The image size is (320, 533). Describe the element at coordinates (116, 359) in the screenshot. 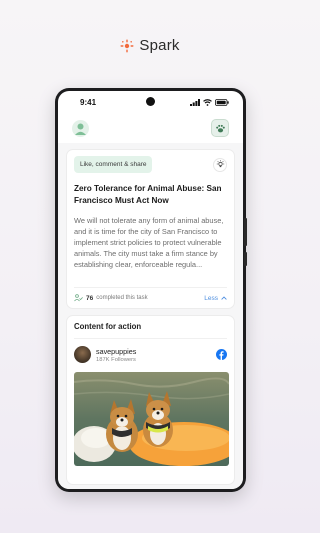

I see `post-followers: 187K Followers` at that location.